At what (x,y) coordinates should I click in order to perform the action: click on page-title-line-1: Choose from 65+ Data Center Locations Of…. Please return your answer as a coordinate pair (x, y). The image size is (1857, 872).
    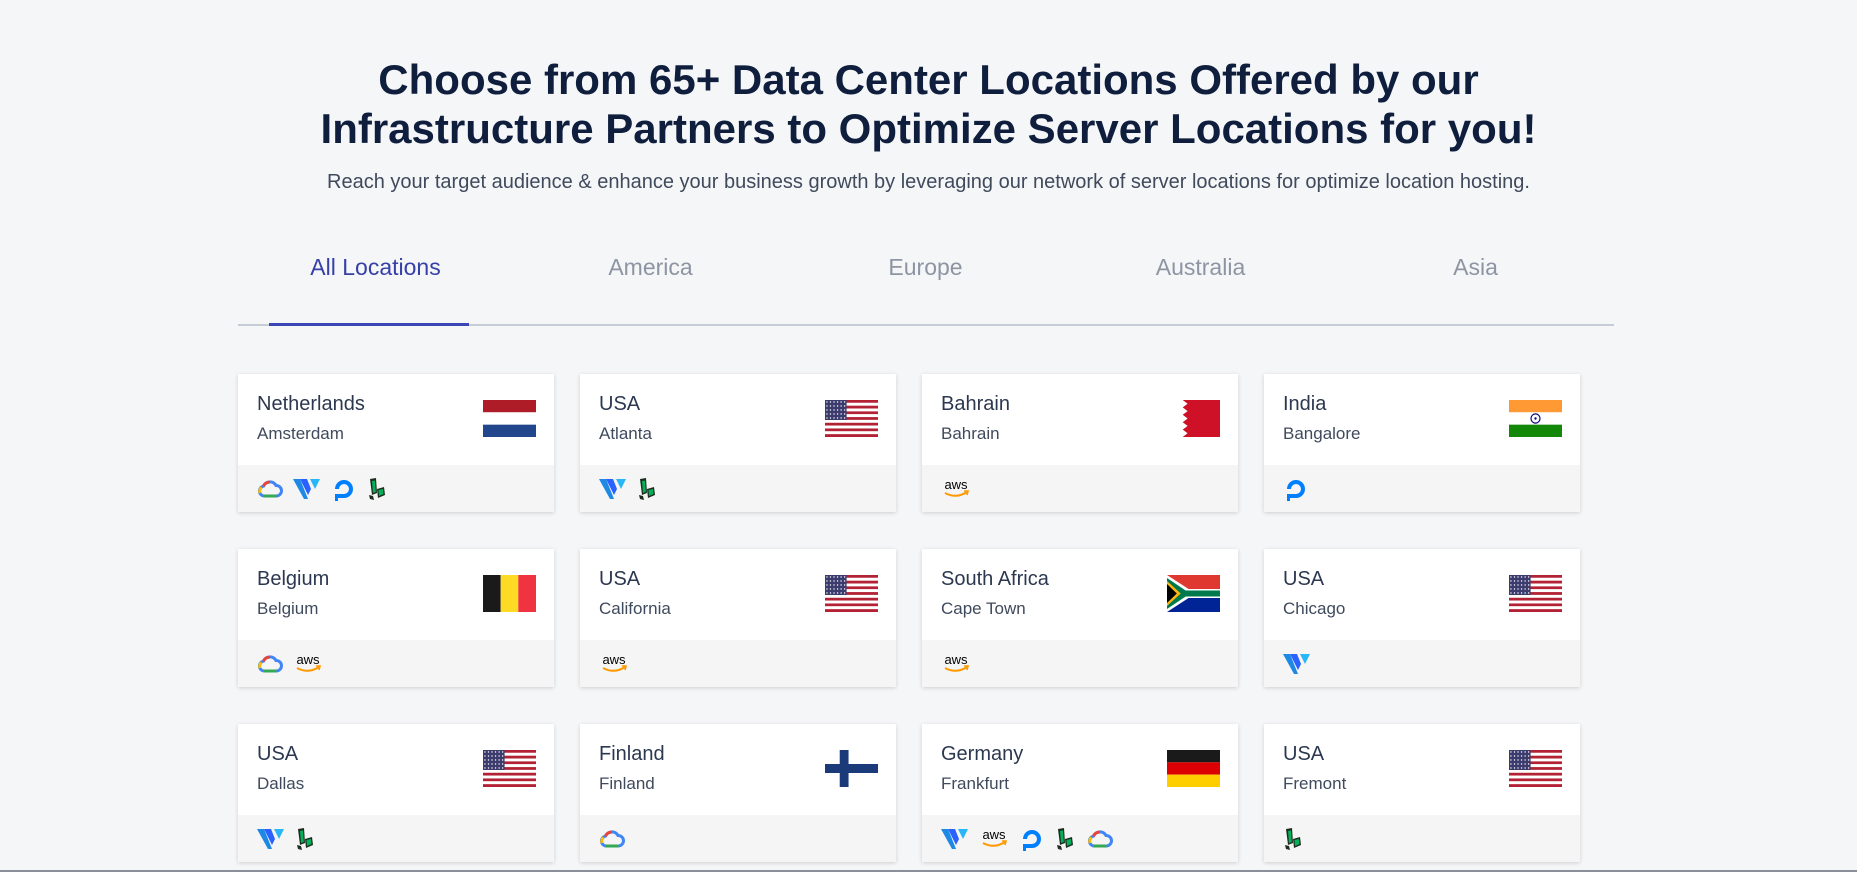
    Looking at the image, I should click on (928, 79).